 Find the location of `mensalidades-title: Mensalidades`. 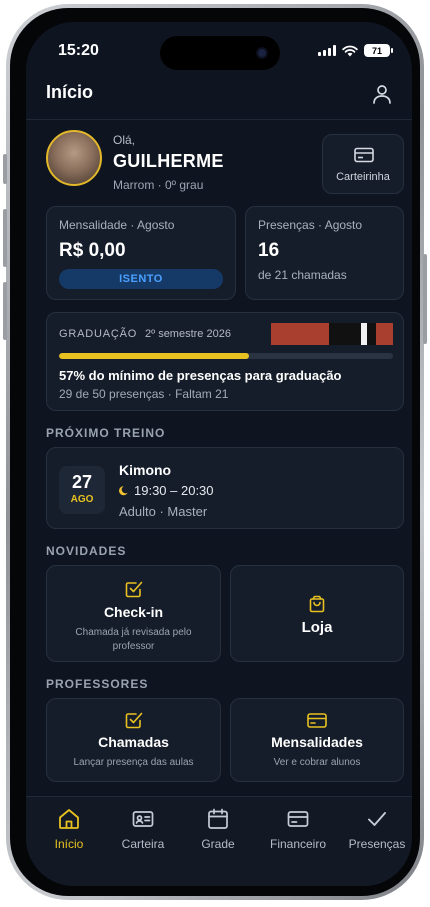

mensalidades-title: Mensalidades is located at coordinates (317, 742).